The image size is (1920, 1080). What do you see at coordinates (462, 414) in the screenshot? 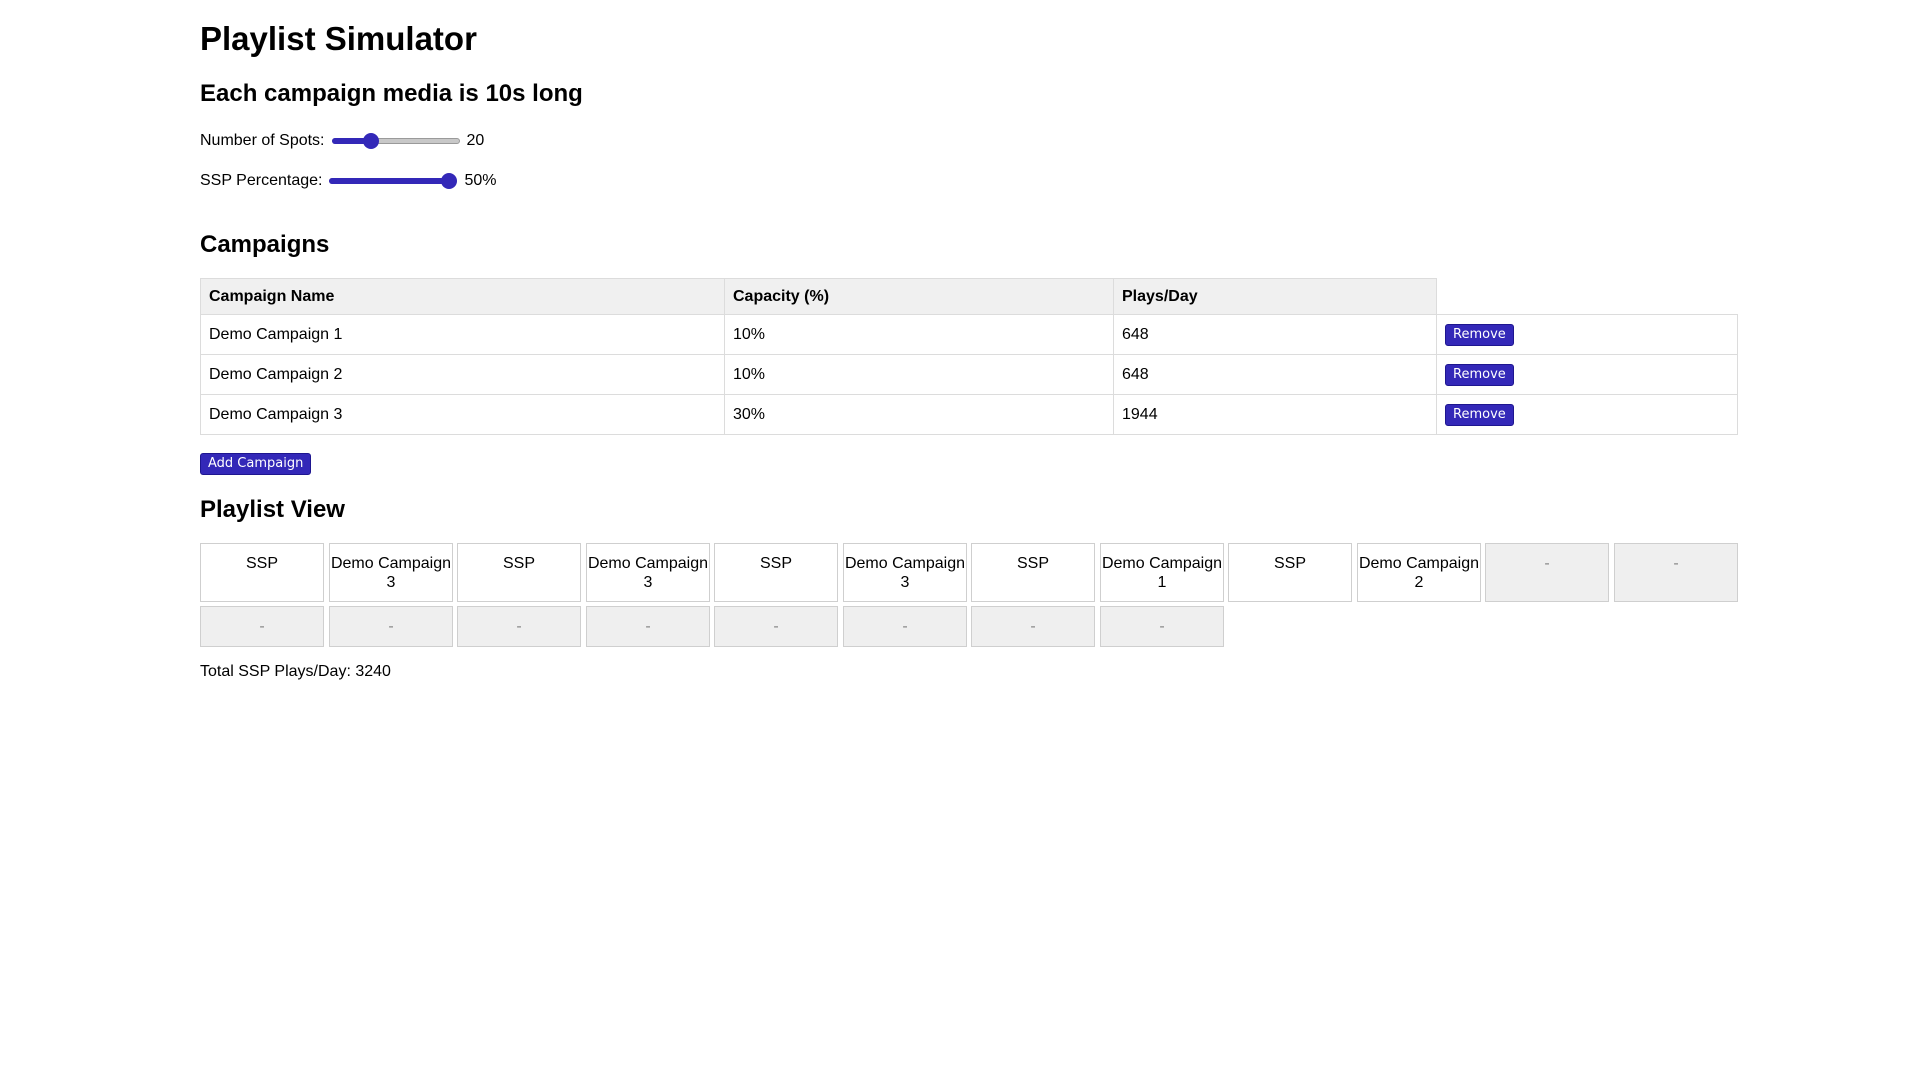
I see `campaign-name: Demo Campaign 3` at bounding box center [462, 414].